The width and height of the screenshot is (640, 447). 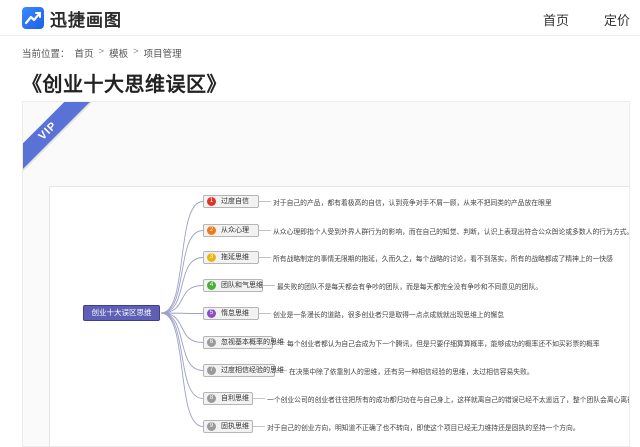 What do you see at coordinates (252, 370) in the screenshot?
I see `branch-label: 过度相信经验的思维` at bounding box center [252, 370].